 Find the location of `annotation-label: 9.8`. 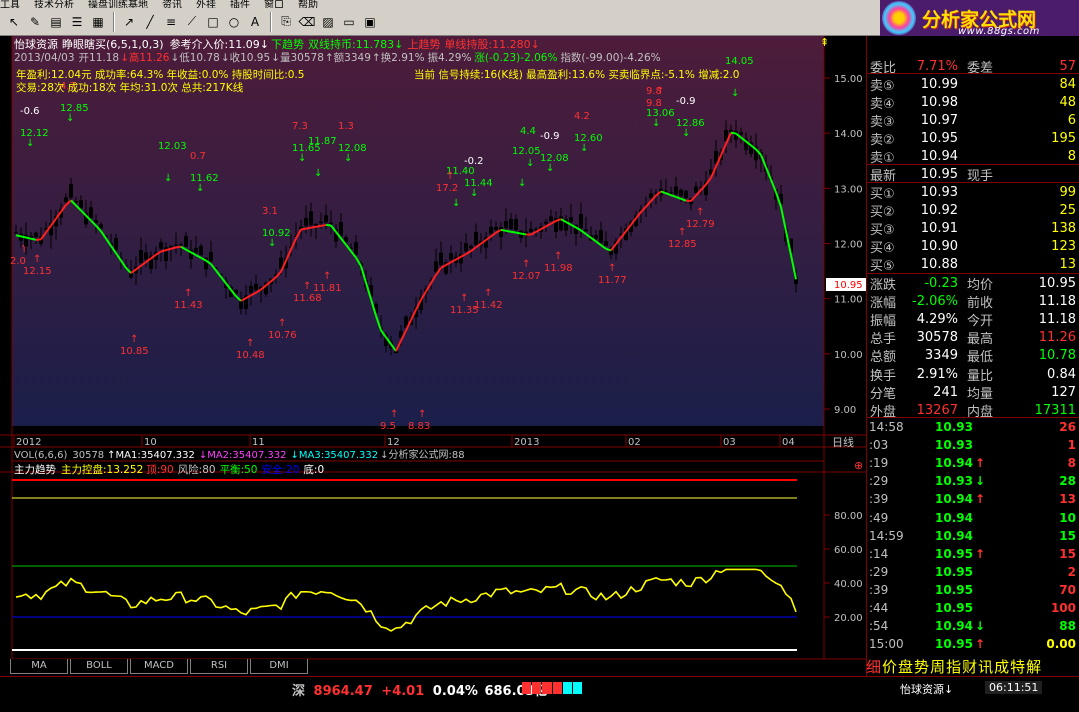

annotation-label: 9.8 is located at coordinates (654, 103).